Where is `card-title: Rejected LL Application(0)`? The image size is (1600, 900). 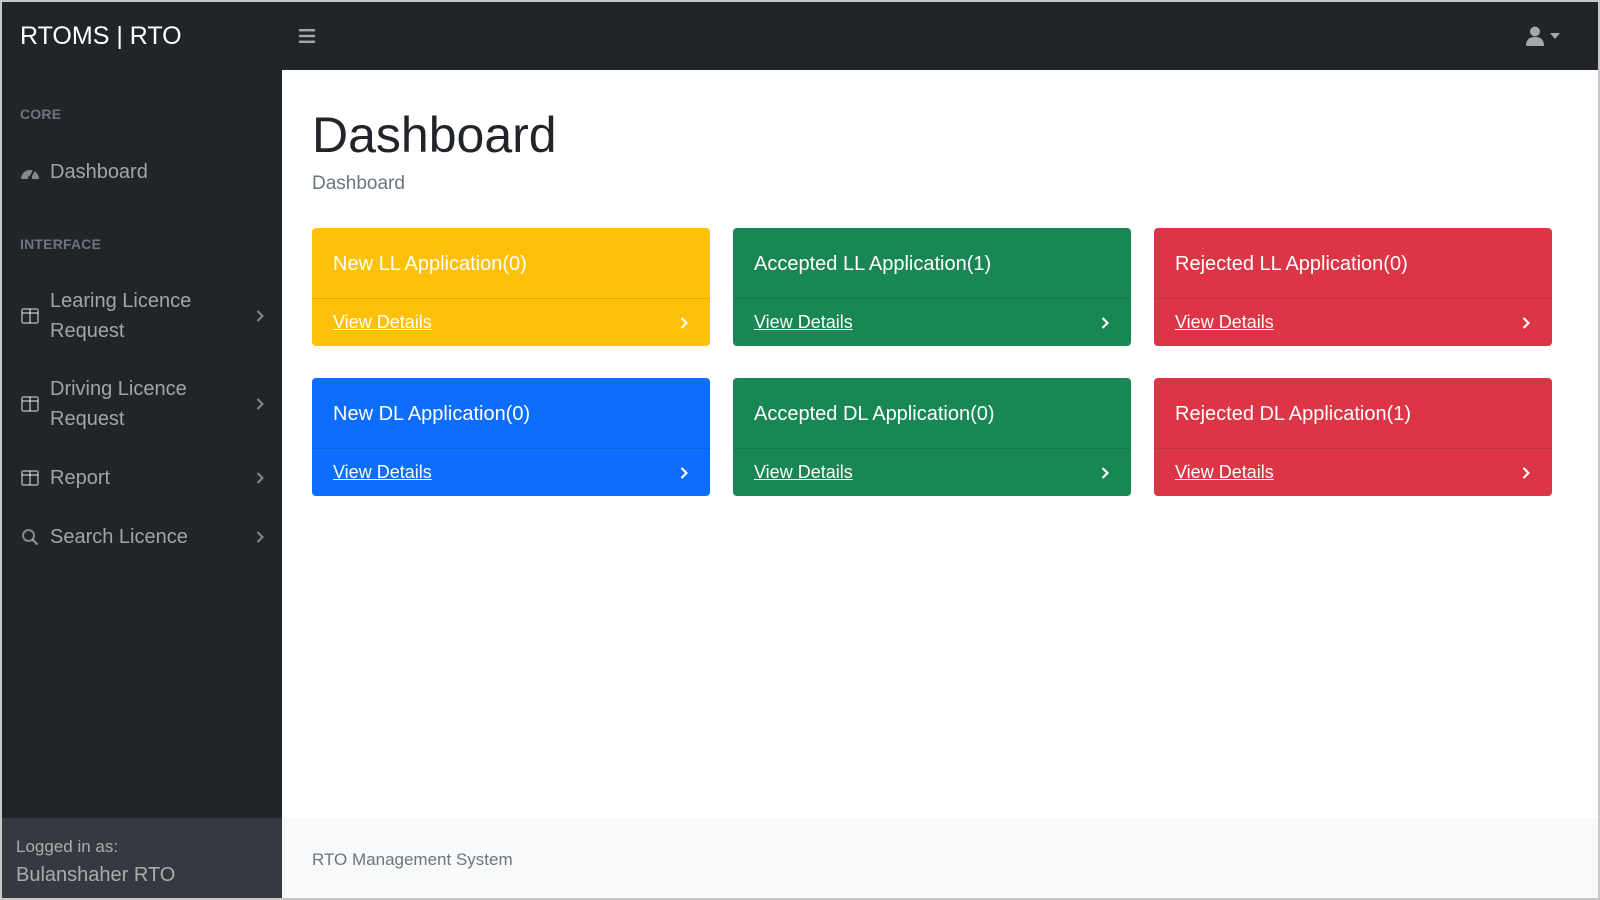
card-title: Rejected LL Application(0) is located at coordinates (1291, 264).